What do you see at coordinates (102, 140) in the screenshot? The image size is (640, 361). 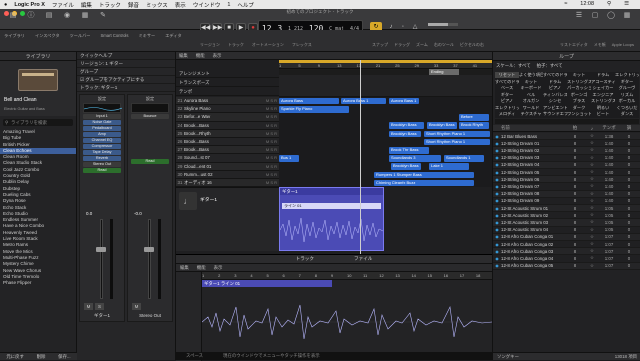 I see `plugin-slot-4: Channel EQ` at bounding box center [102, 140].